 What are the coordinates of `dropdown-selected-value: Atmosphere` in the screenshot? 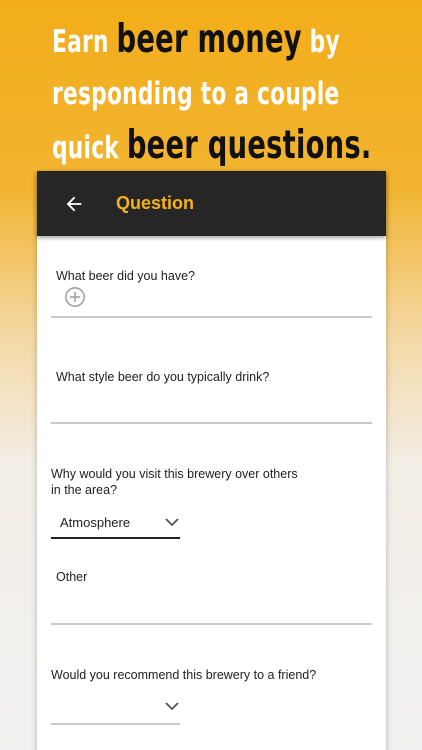 It's located at (95, 522).